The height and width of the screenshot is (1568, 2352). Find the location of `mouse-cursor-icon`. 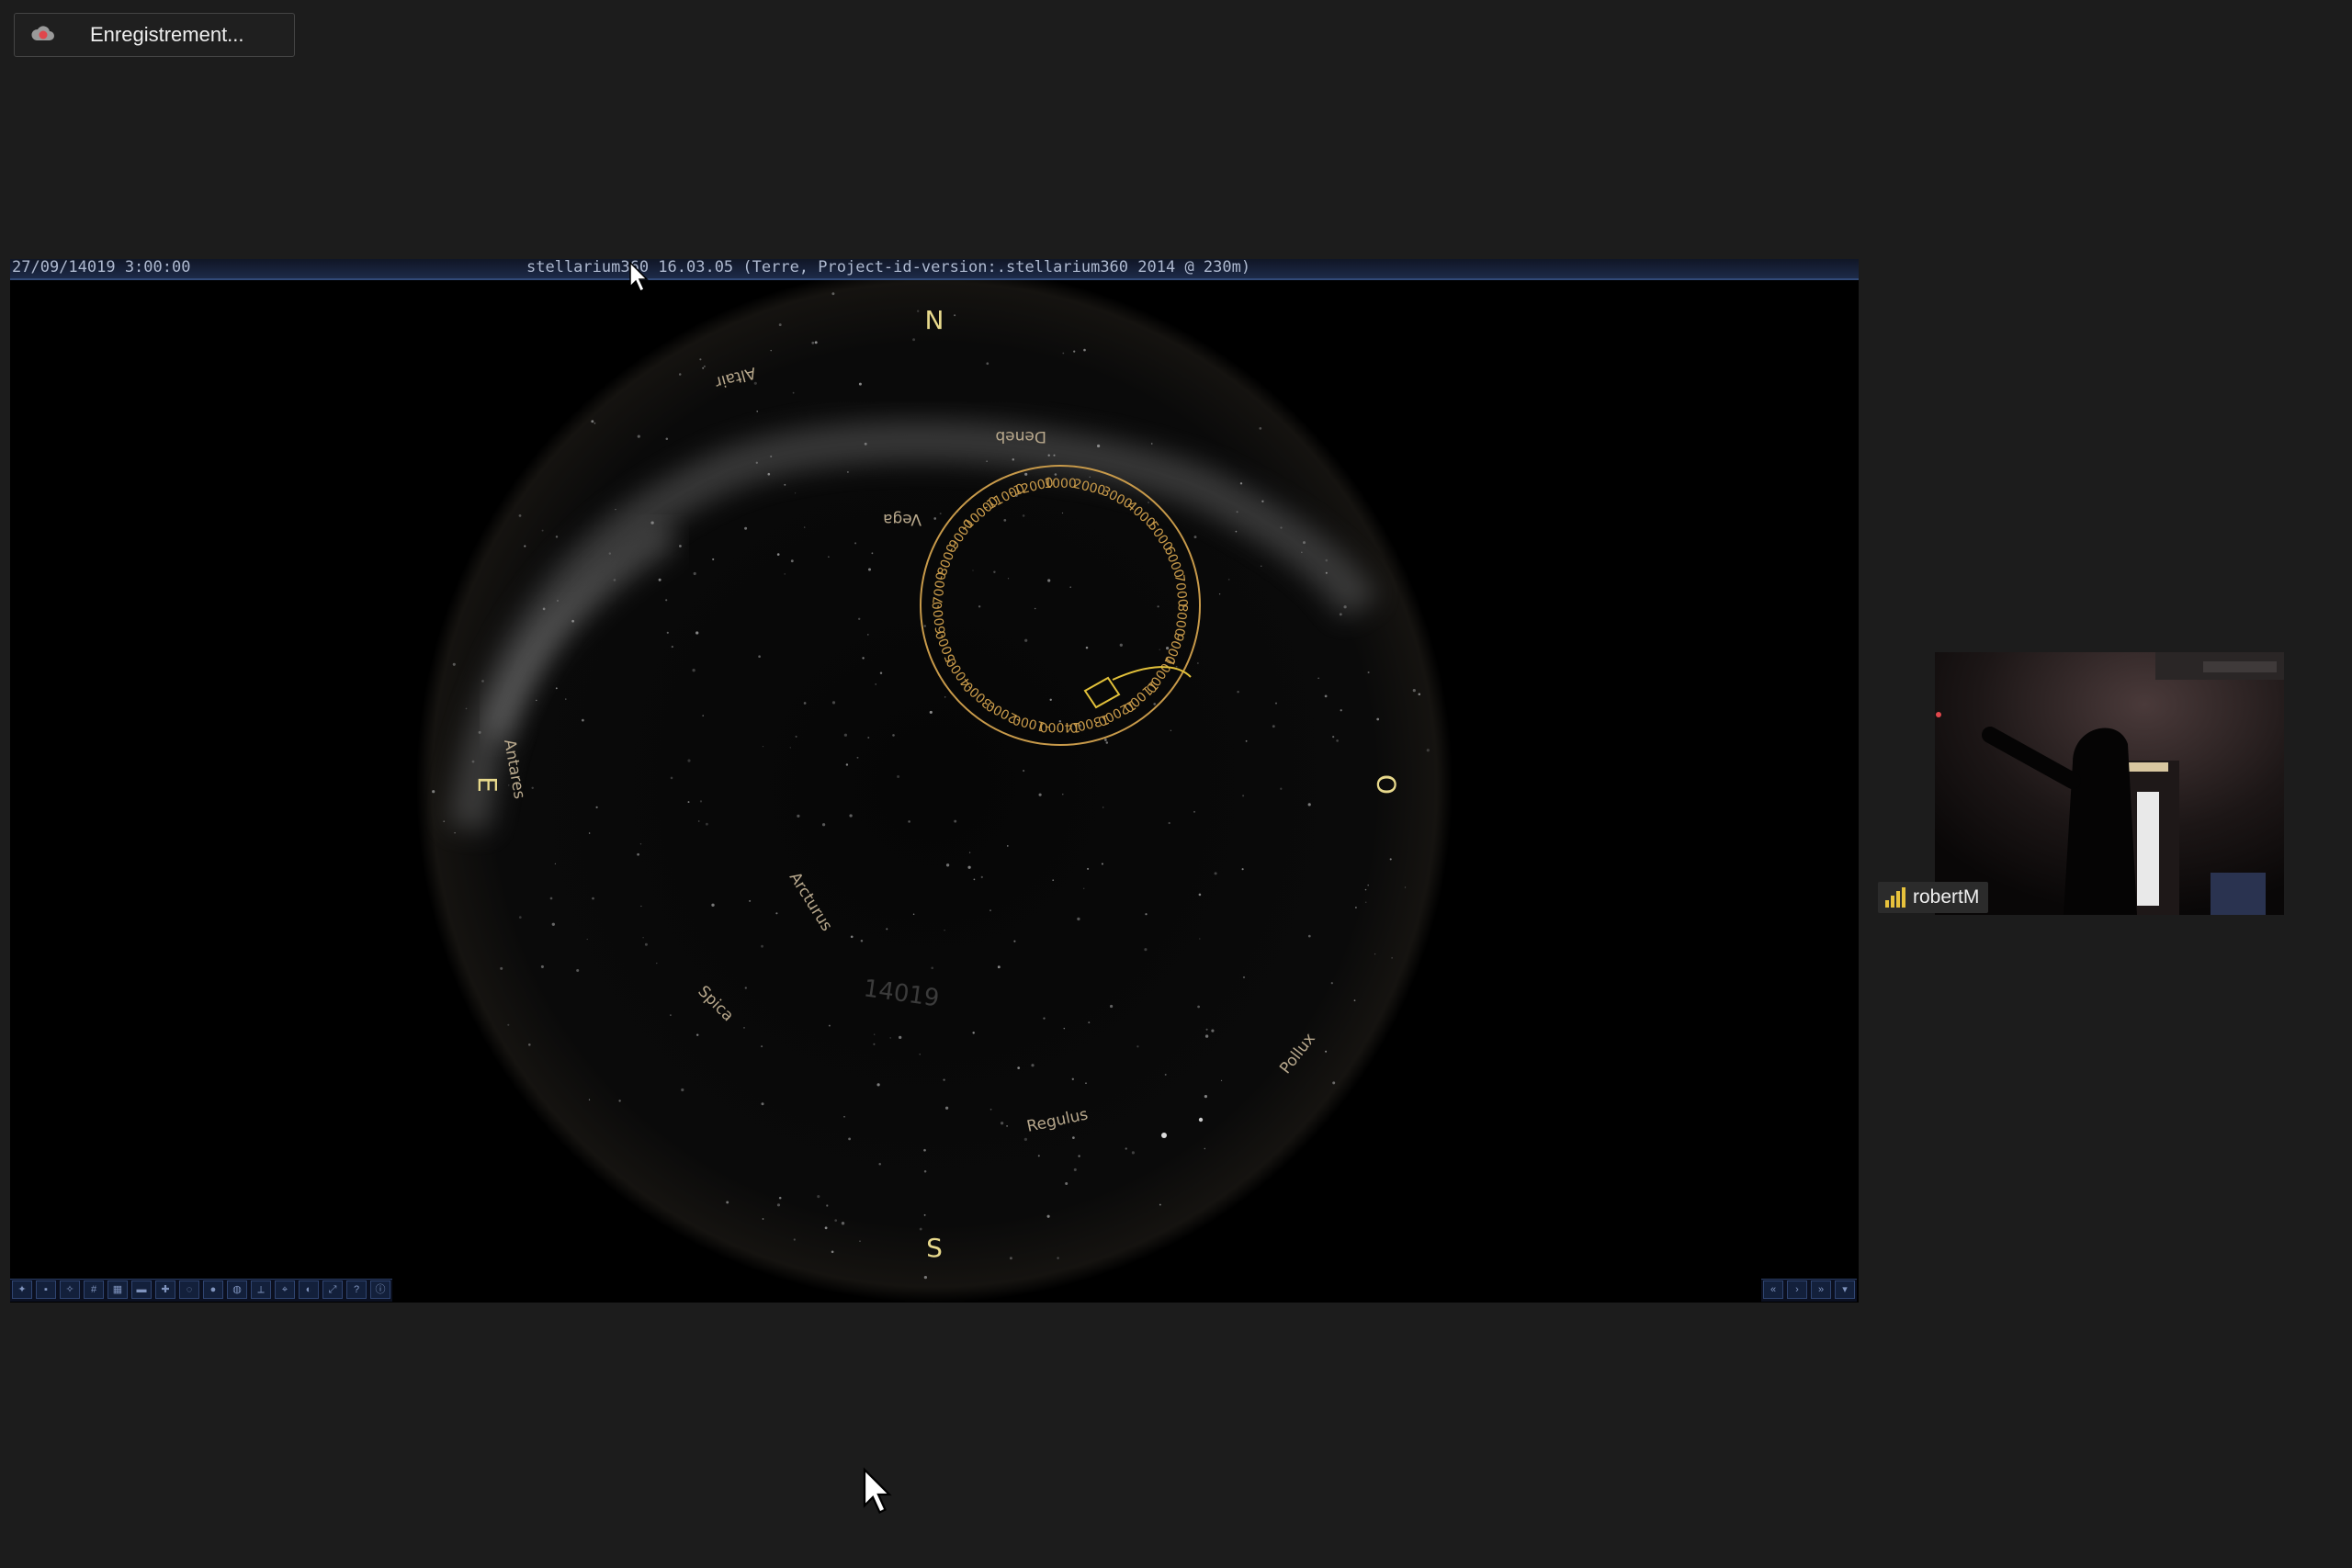

mouse-cursor-icon is located at coordinates (877, 1491).